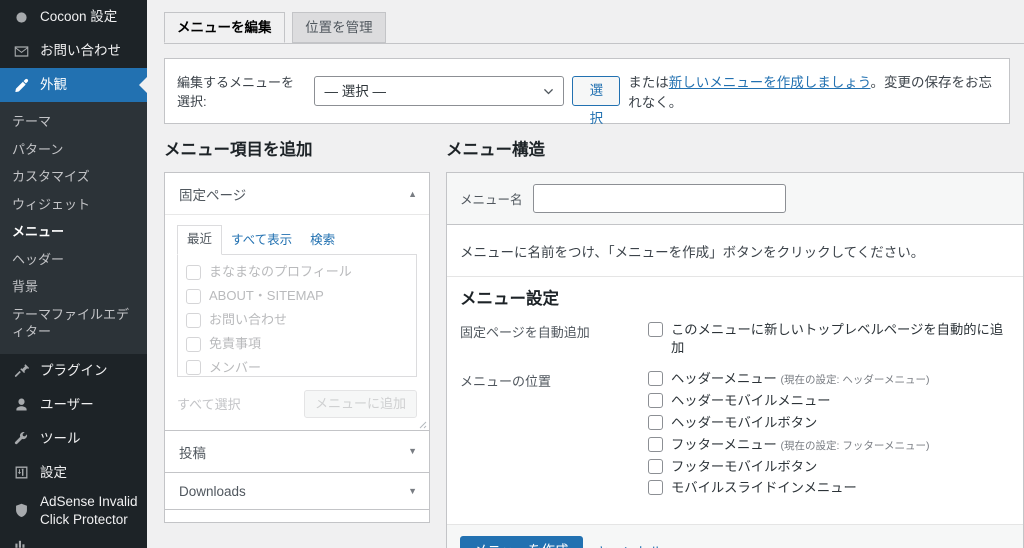 The width and height of the screenshot is (1024, 548). What do you see at coordinates (297, 320) in the screenshot?
I see `list-item: お問い合わせ` at bounding box center [297, 320].